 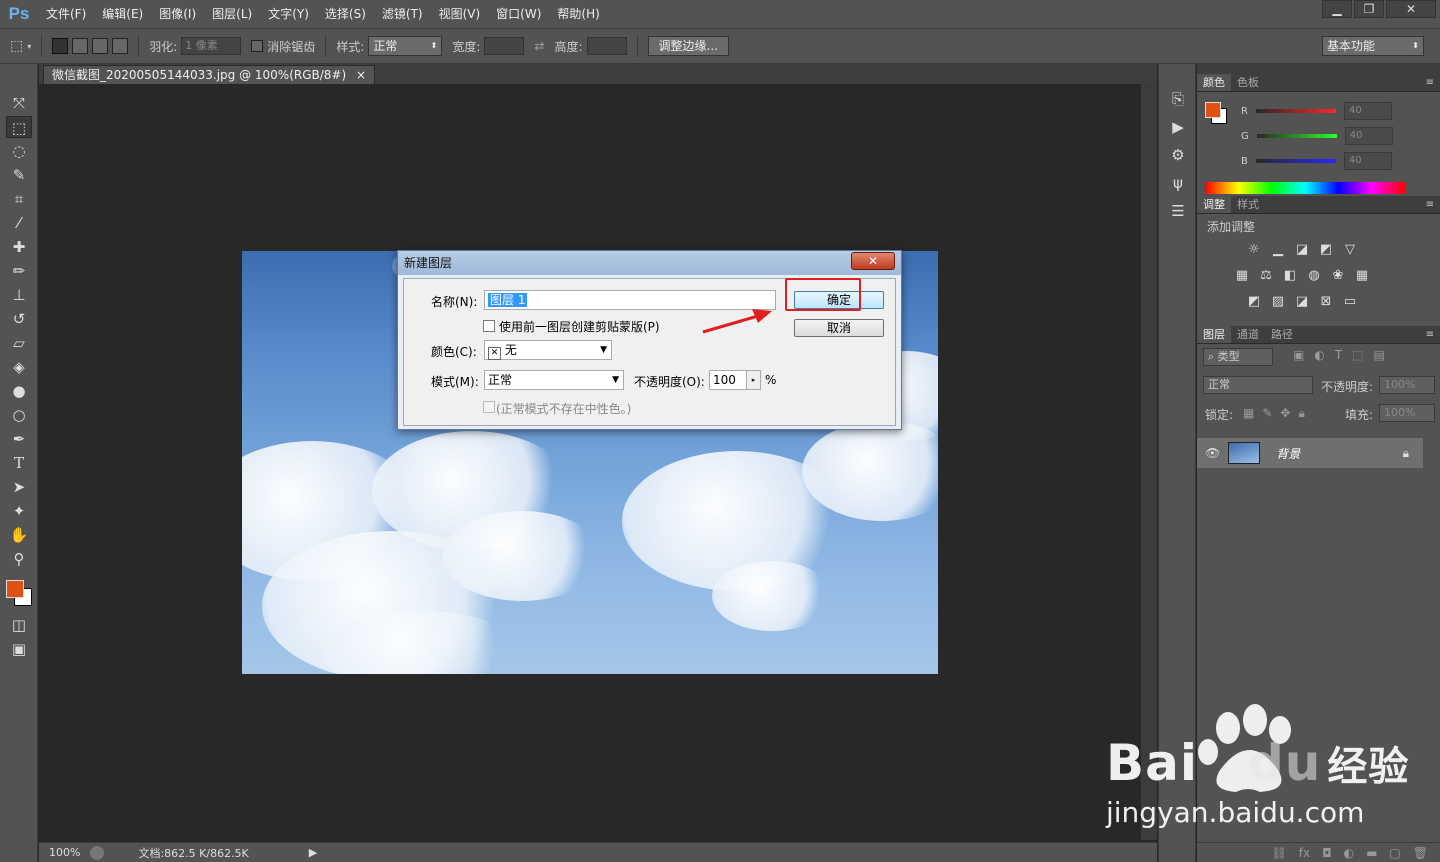 What do you see at coordinates (19, 439) in the screenshot?
I see `pen-tool-icon: ✒` at bounding box center [19, 439].